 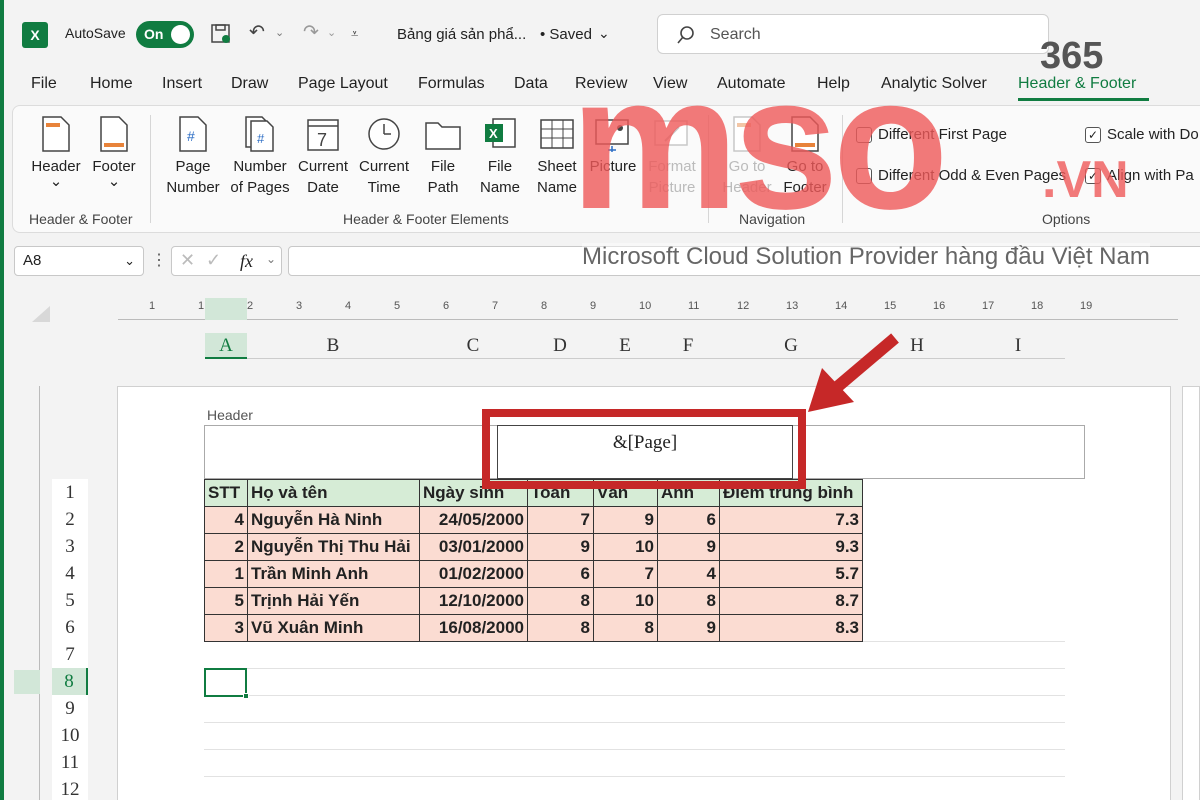 What do you see at coordinates (473, 547) in the screenshot?
I see `table-cell: 03/01/2000` at bounding box center [473, 547].